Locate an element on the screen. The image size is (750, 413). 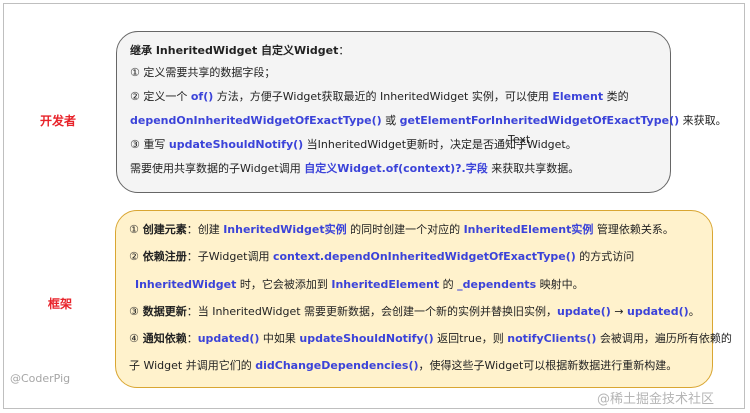
author-watermark: @CoderPig is located at coordinates (40, 378).